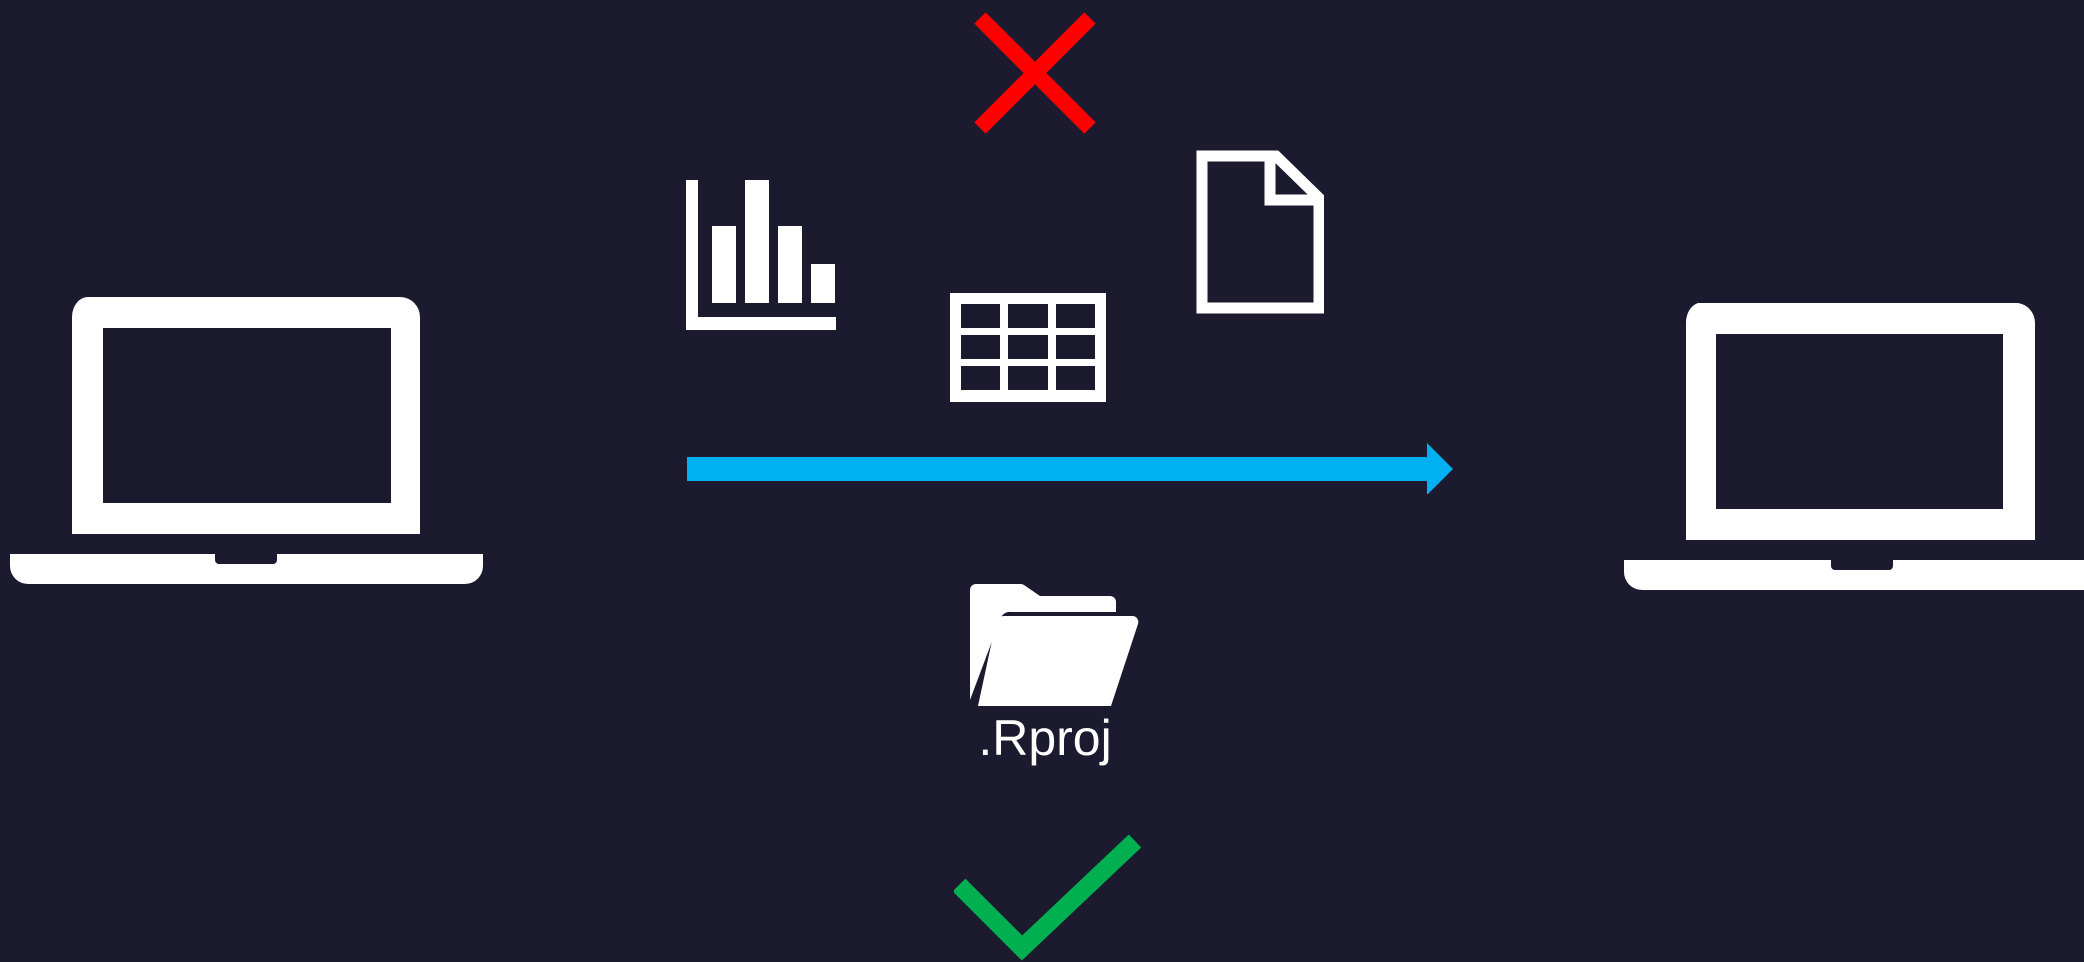 The width and height of the screenshot is (2084, 962). I want to click on checkmark-icon, so click(1048, 897).